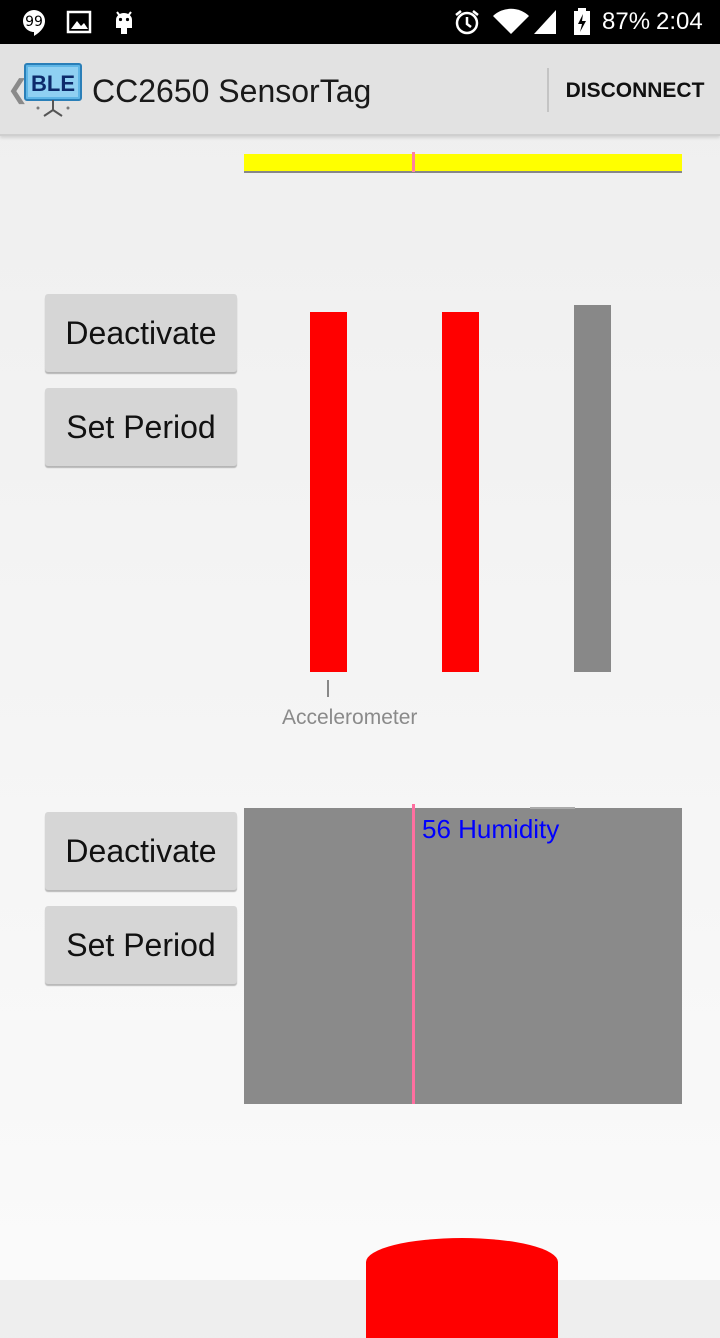 The width and height of the screenshot is (720, 1338). What do you see at coordinates (232, 91) in the screenshot?
I see `page-title: CC2650 SensorTag` at bounding box center [232, 91].